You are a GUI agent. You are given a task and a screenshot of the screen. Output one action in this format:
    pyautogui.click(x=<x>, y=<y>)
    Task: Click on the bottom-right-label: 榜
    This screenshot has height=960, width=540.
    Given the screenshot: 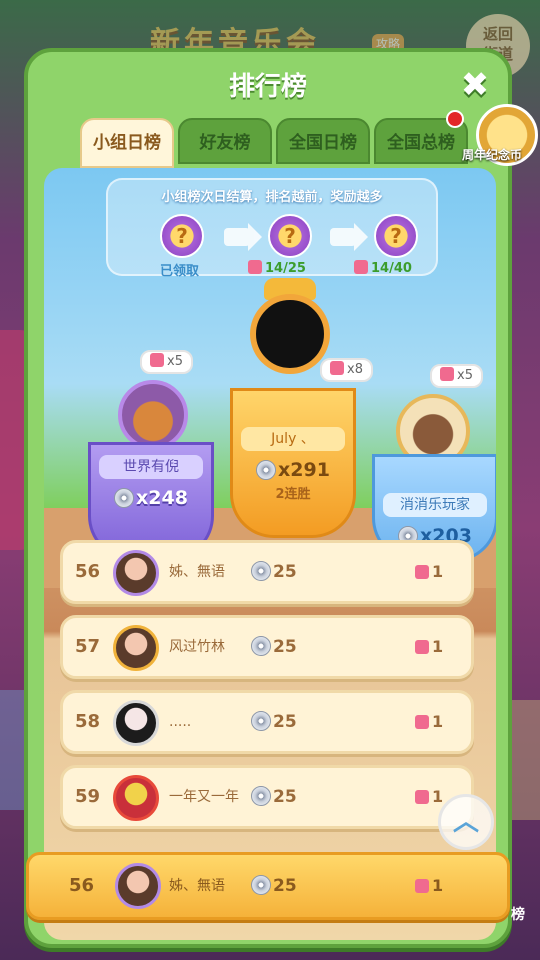 What is the action you would take?
    pyautogui.click(x=518, y=915)
    